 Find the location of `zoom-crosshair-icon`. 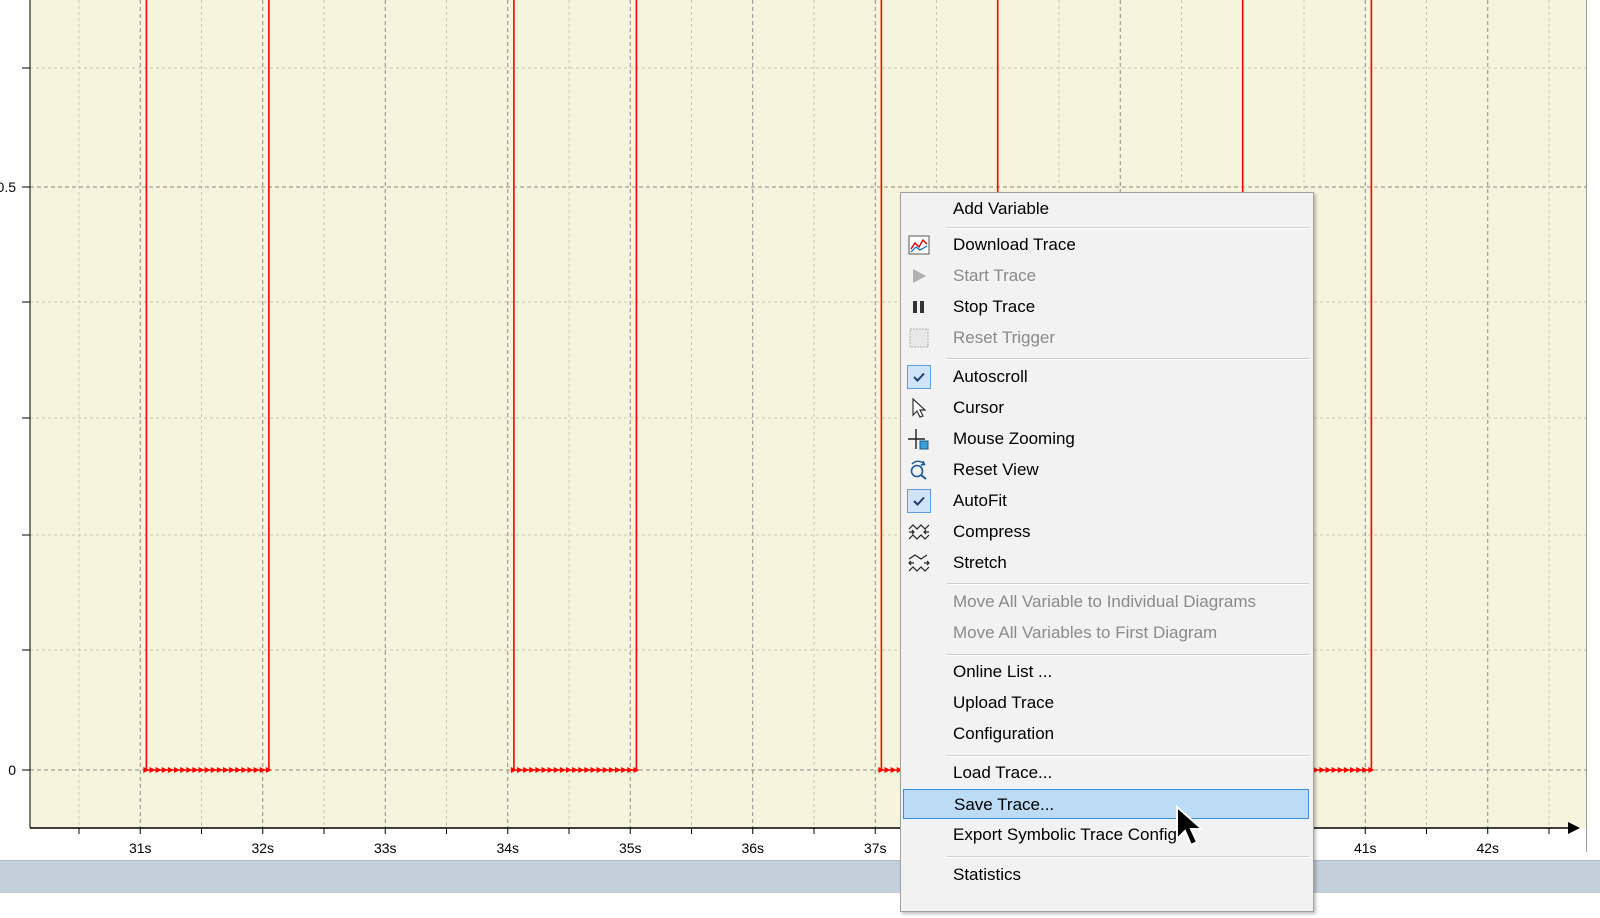

zoom-crosshair-icon is located at coordinates (919, 439).